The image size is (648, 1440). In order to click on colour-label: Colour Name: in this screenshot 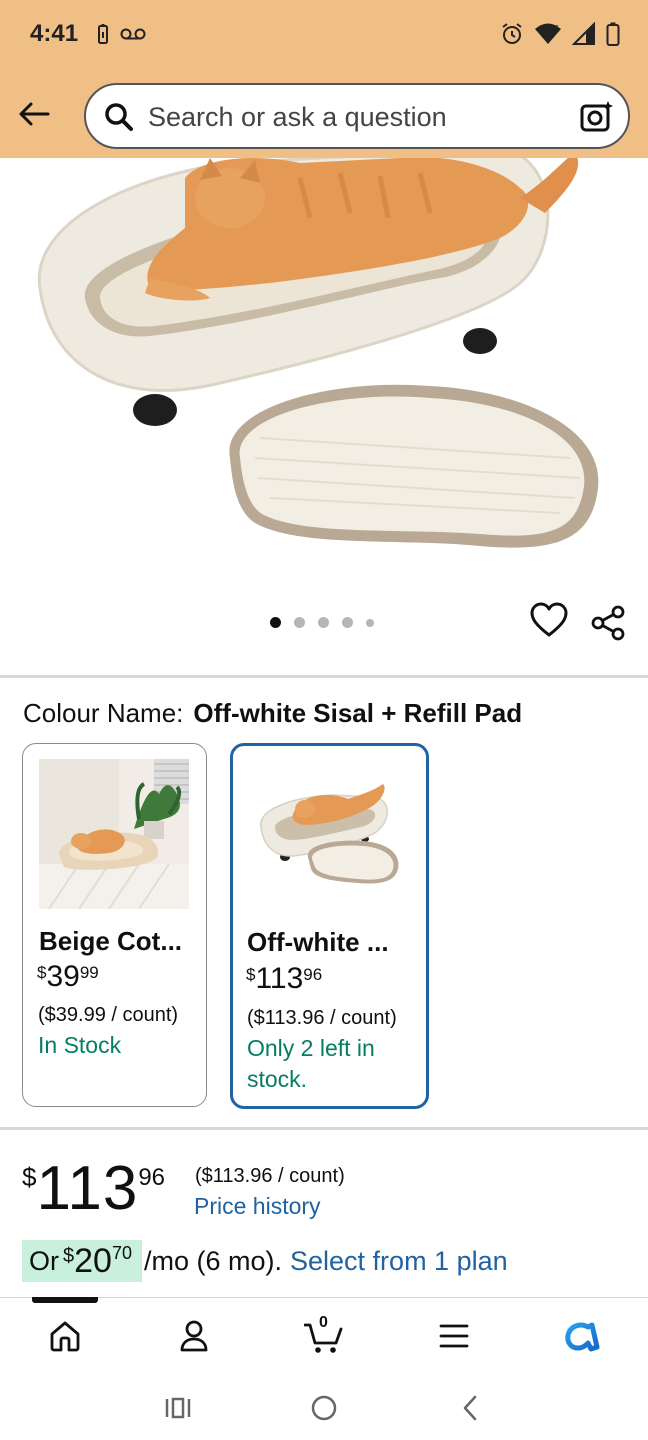, I will do `click(103, 713)`.